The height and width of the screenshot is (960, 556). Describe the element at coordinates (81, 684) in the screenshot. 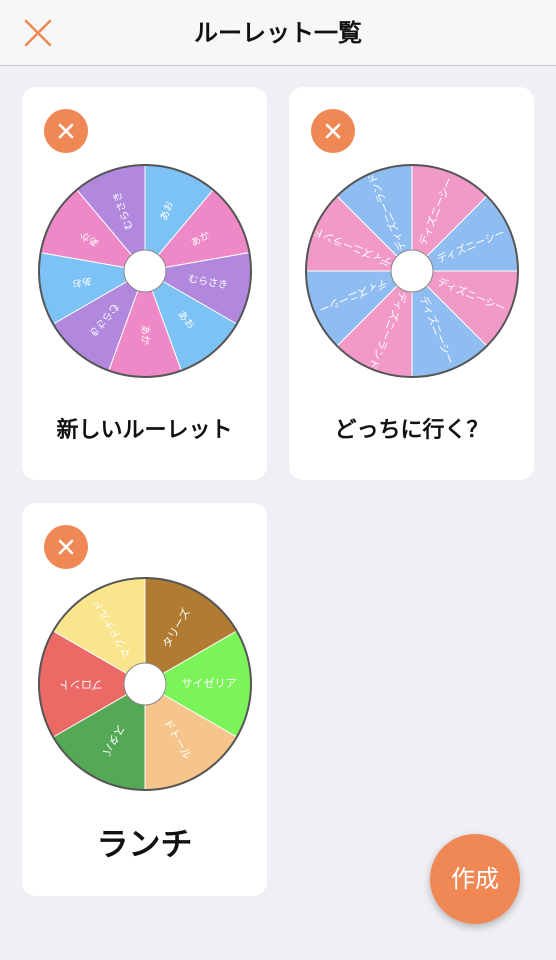

I see `segment-label: プロント` at that location.